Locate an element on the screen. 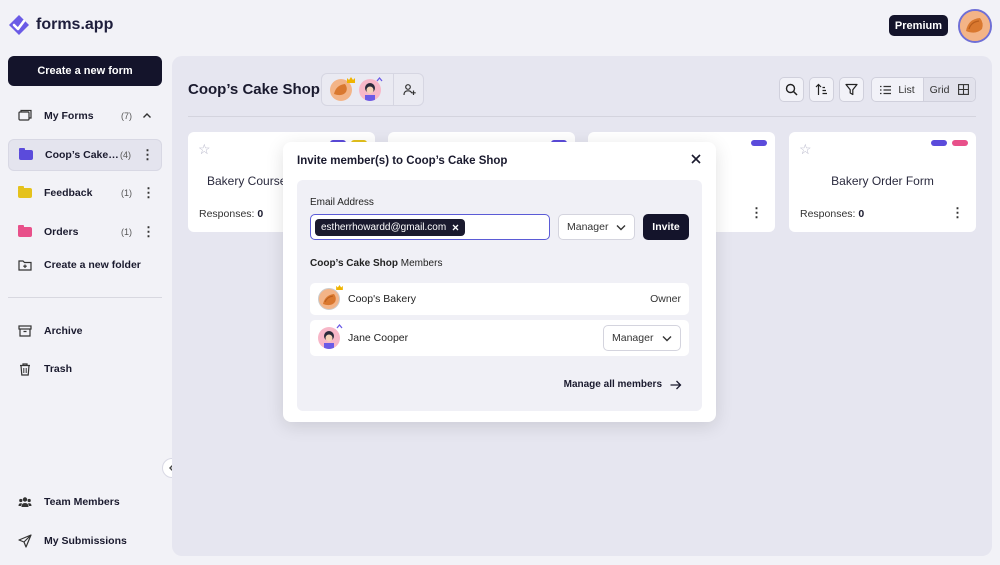 The width and height of the screenshot is (1000, 565). sidebar-item-trash: Trash is located at coordinates (85, 369).